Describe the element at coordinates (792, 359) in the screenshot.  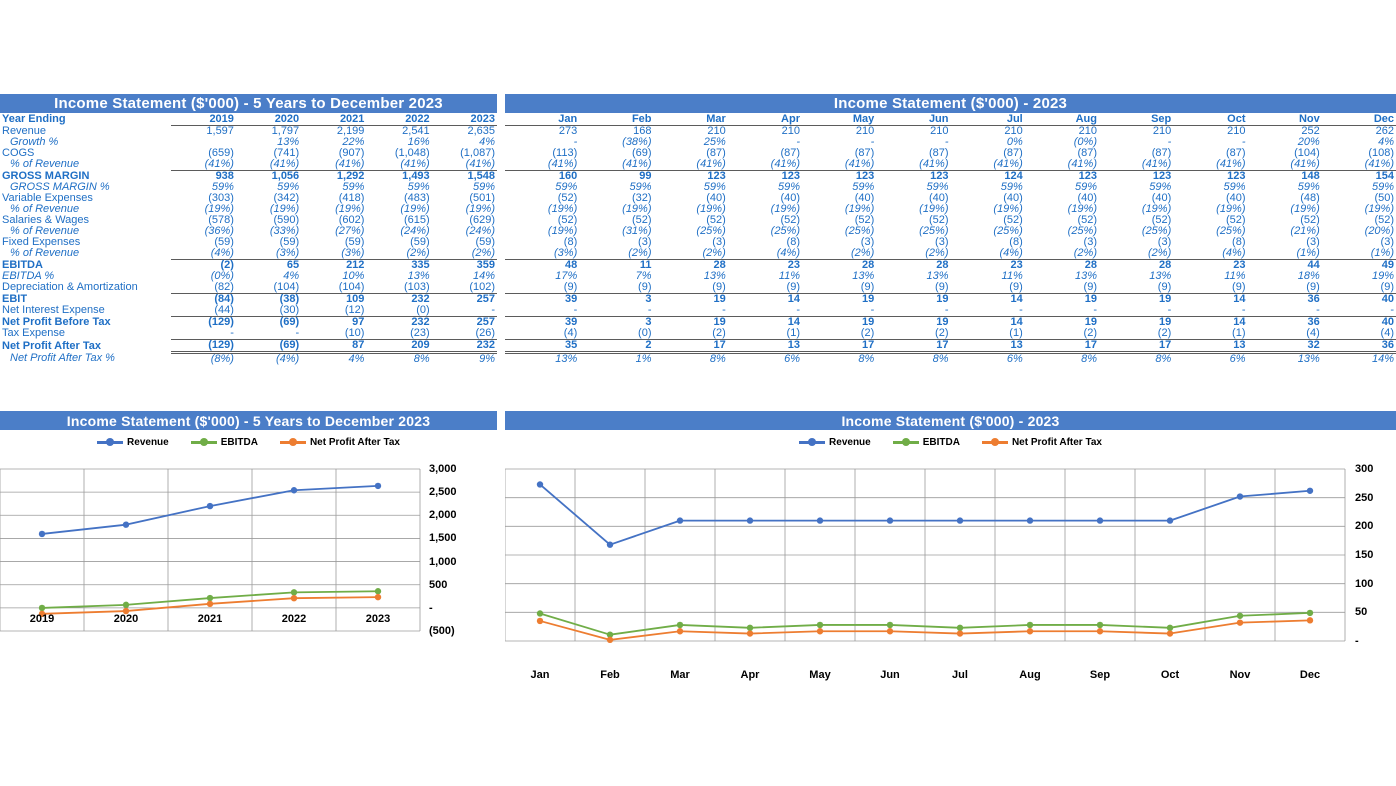
I see `table-cell: 6%` at that location.